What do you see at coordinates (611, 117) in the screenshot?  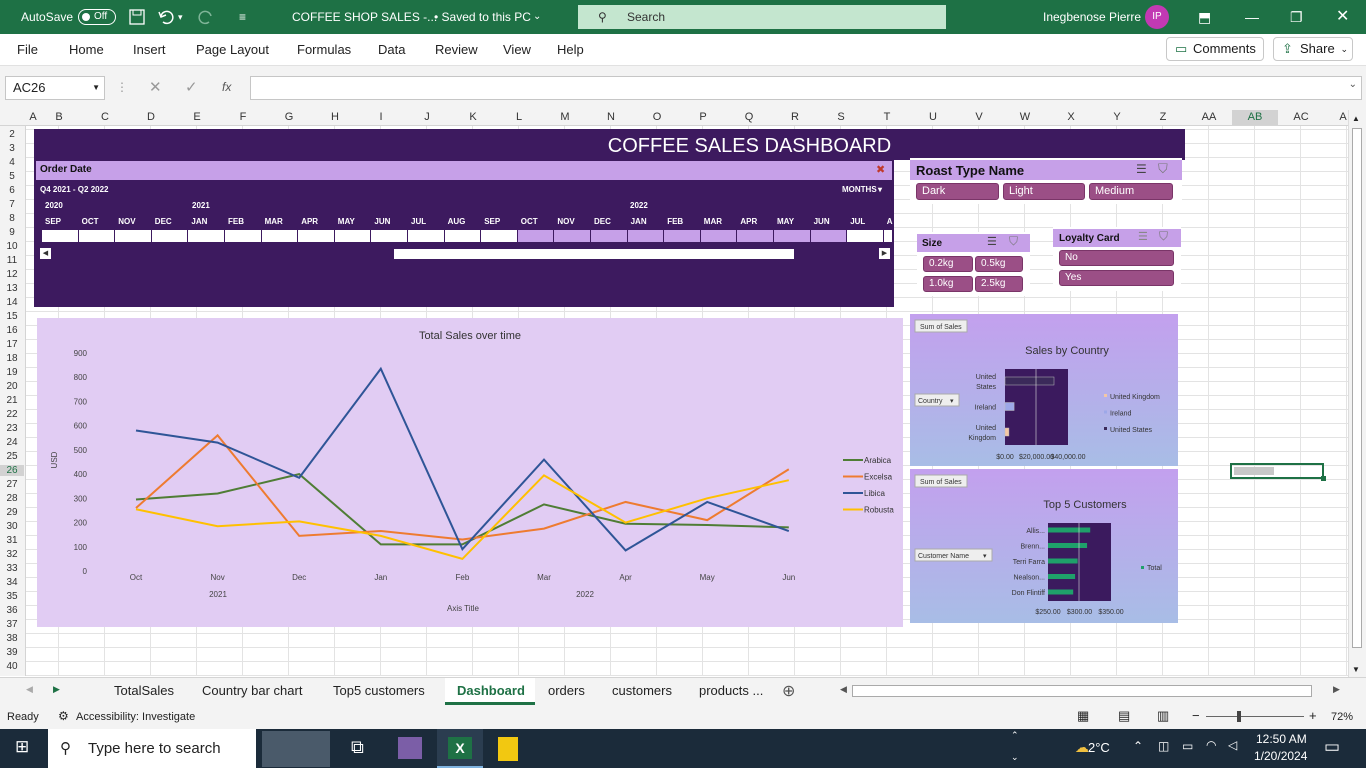 I see `column-header: N` at bounding box center [611, 117].